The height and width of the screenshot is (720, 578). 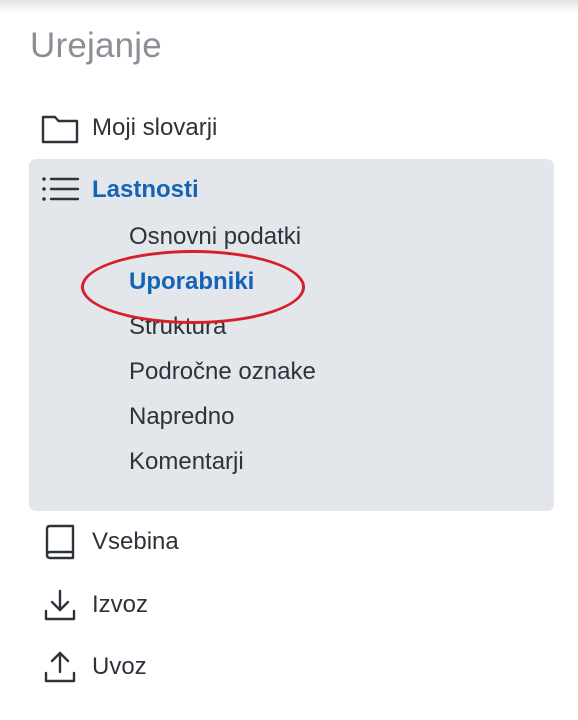 I want to click on sub-item-advanced: Napredno, so click(x=181, y=417).